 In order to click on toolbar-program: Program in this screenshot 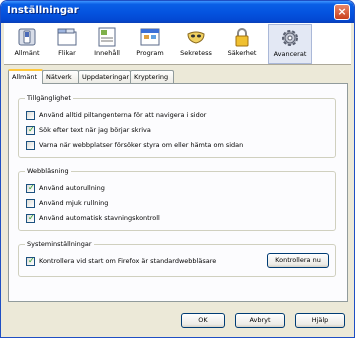, I will do `click(150, 44)`.